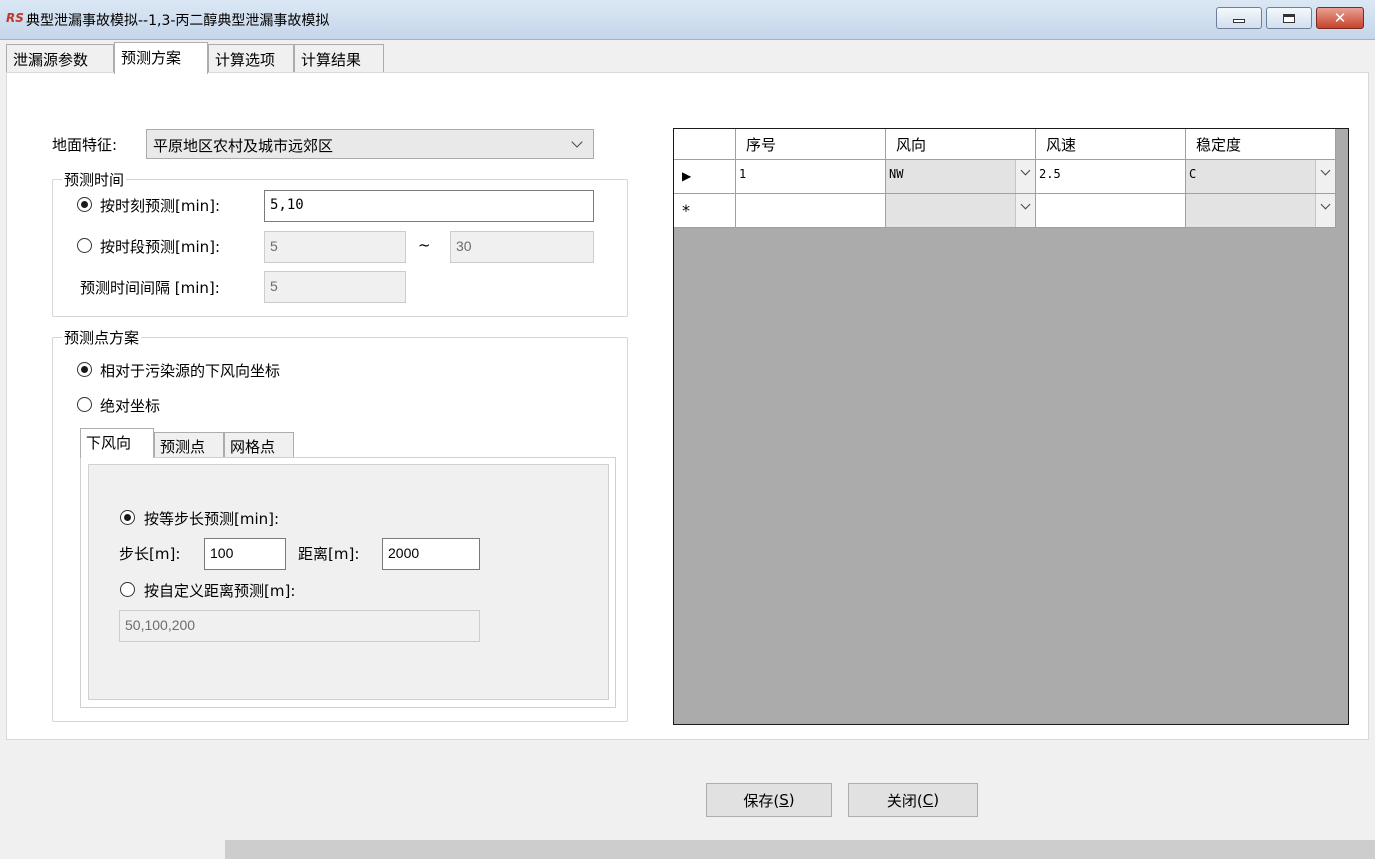 Image resolution: width=1375 pixels, height=859 pixels. I want to click on custom-distance-input: 50,100,200, so click(299, 626).